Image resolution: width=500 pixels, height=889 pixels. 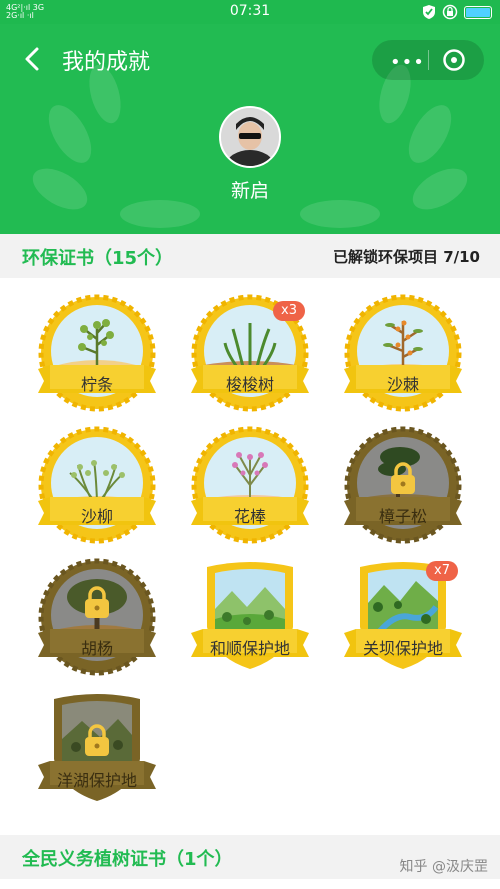 I want to click on badge-label: 胡杨, so click(x=96, y=648).